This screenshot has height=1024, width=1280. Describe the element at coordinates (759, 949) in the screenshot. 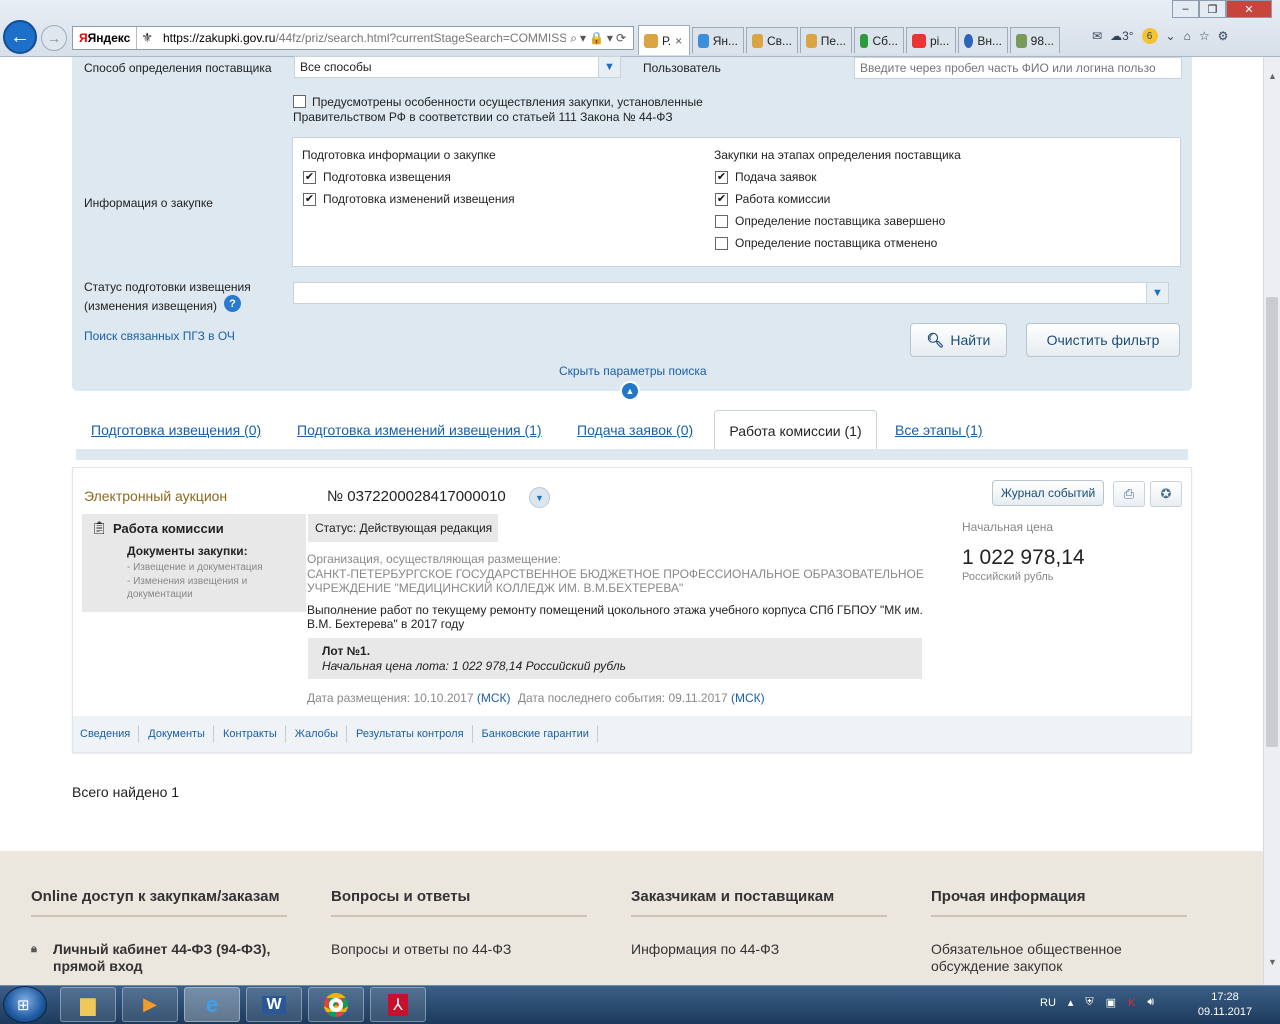

I see `footer-link: Информация по 44-ФЗ` at that location.